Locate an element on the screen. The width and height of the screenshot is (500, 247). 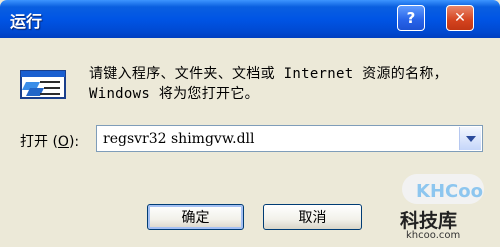
watermark-brand: KHCoo is located at coordinates (449, 191).